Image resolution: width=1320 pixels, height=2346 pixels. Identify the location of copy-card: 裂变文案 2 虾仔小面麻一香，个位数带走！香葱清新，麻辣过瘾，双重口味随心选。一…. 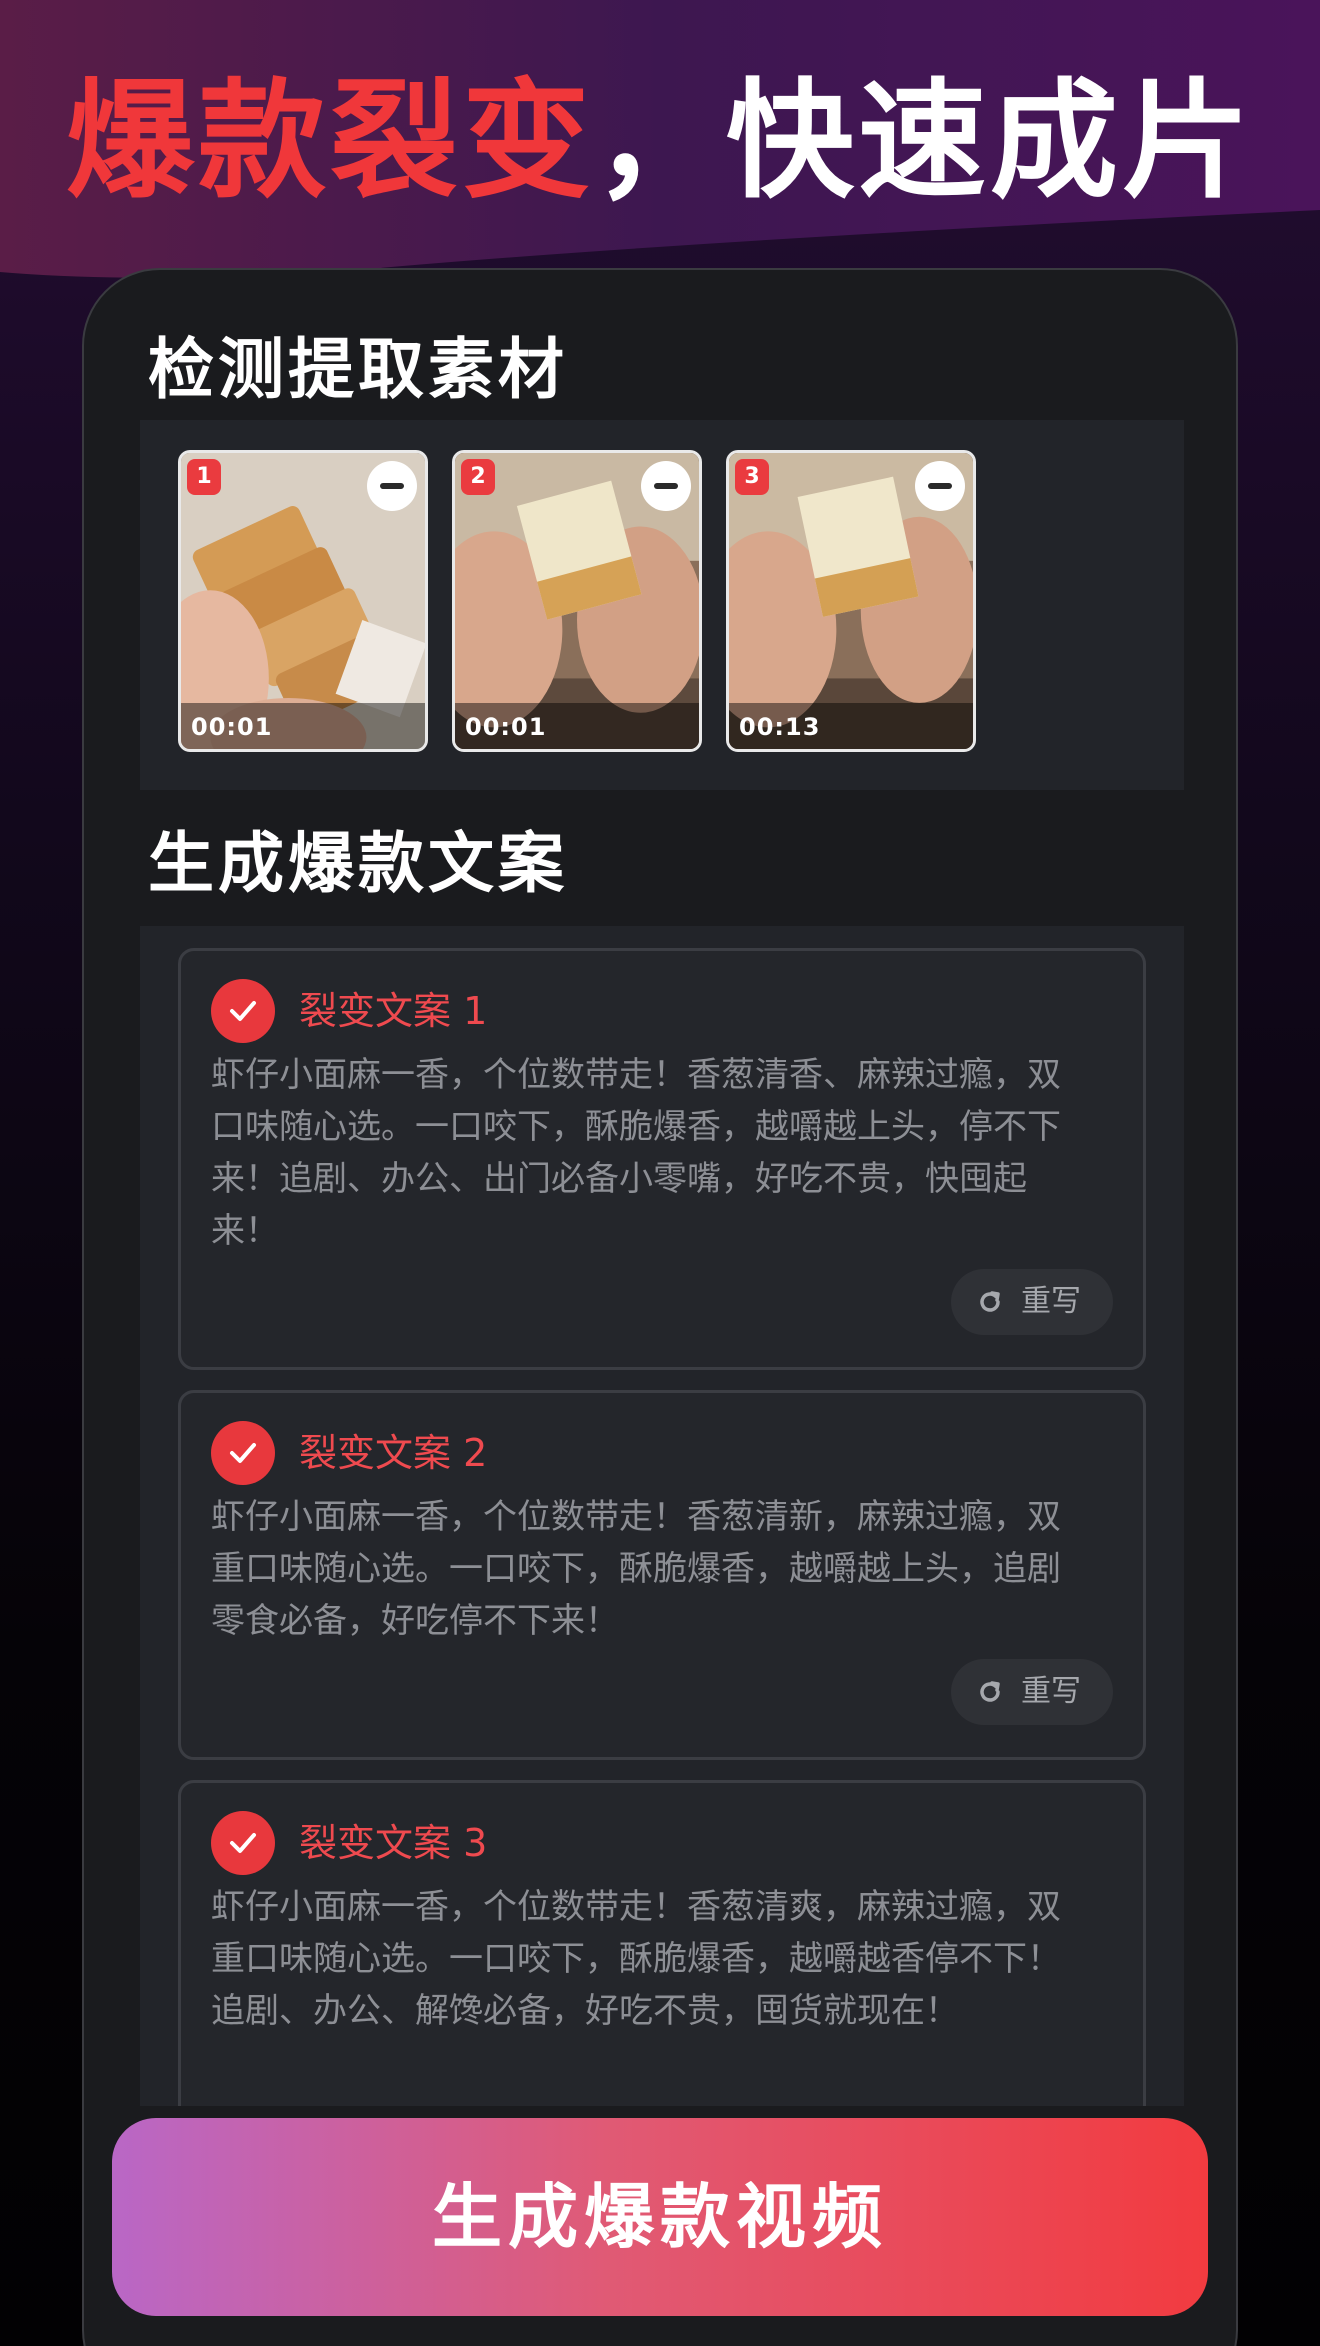
(662, 1575).